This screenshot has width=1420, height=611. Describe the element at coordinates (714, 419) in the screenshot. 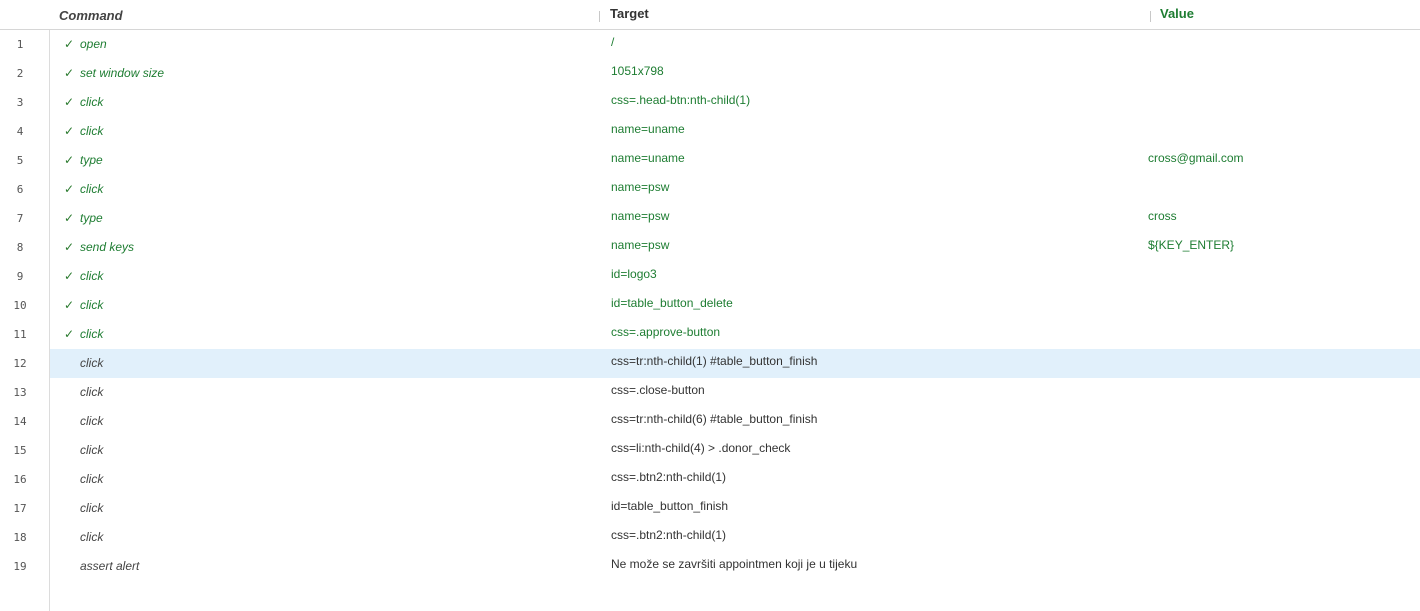

I see `row-target-cell: css=tr:nth-child(6) #table_button_finish` at that location.